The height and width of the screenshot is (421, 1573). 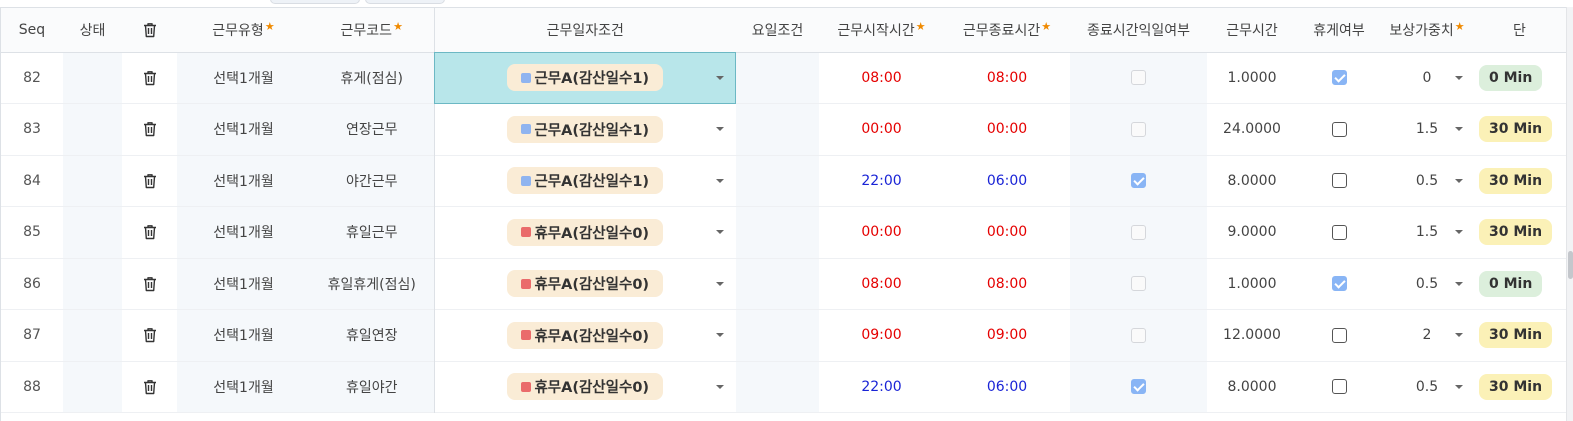 What do you see at coordinates (1007, 336) in the screenshot?
I see `cell-end-time: 09:00` at bounding box center [1007, 336].